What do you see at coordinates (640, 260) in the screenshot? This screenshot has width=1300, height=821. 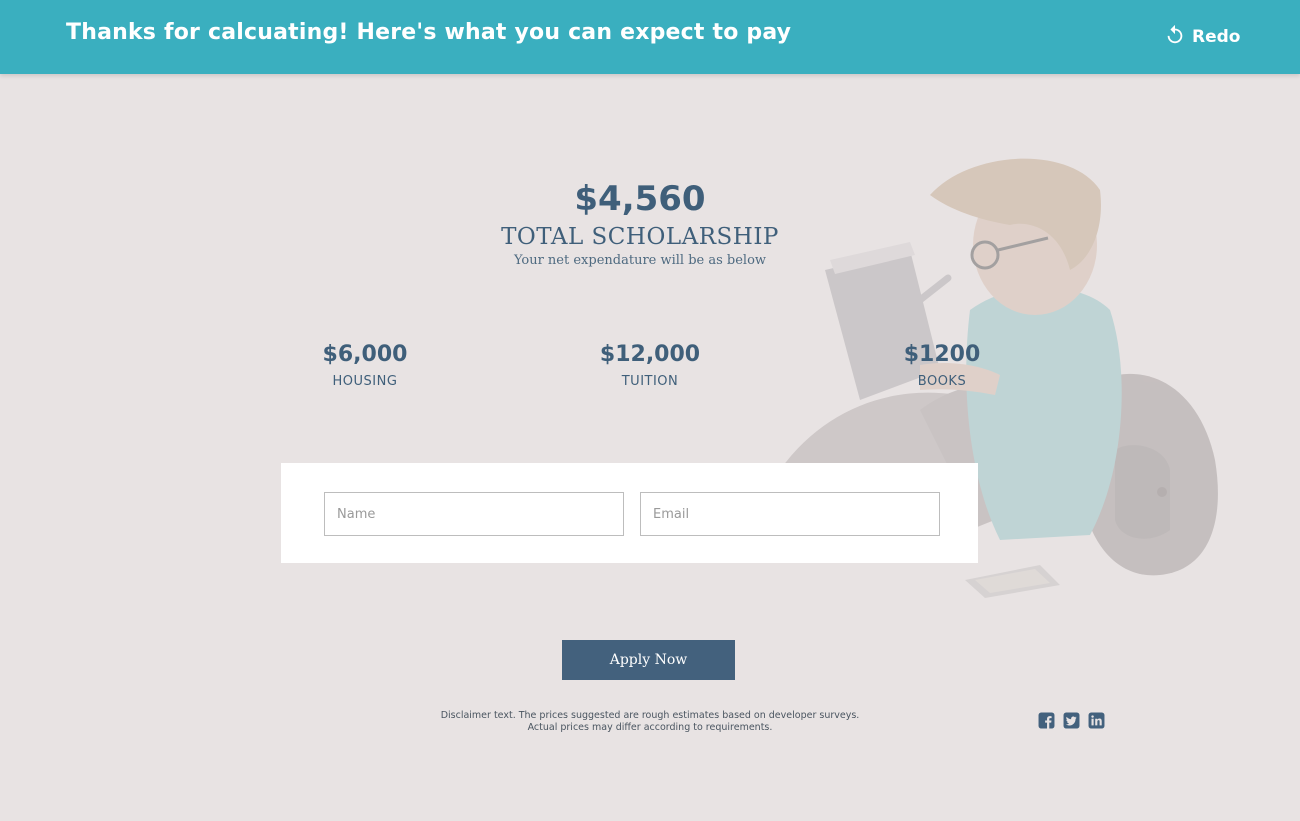 I see `scholarship-subtitle: Your net expendature will be as below` at bounding box center [640, 260].